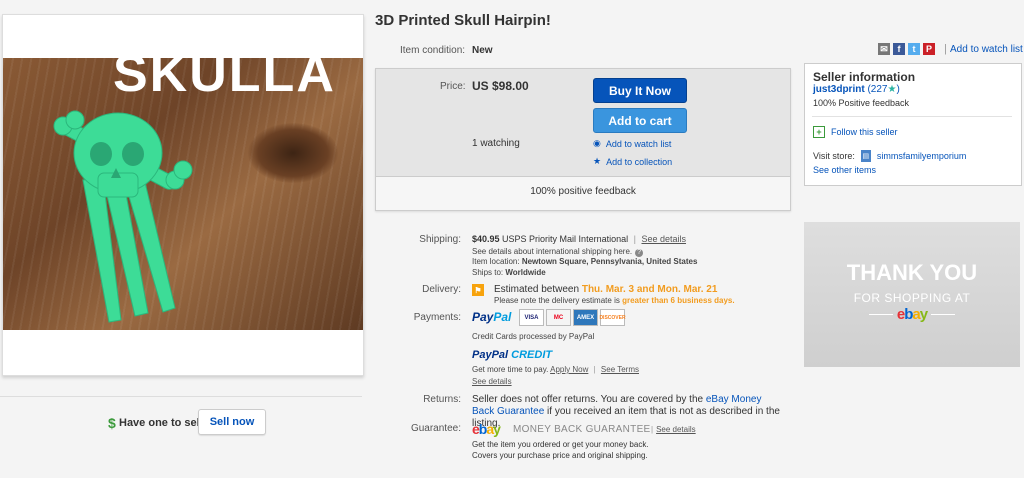 The width and height of the screenshot is (1024, 478). What do you see at coordinates (899, 49) in the screenshot?
I see `facebook-icon: f` at bounding box center [899, 49].